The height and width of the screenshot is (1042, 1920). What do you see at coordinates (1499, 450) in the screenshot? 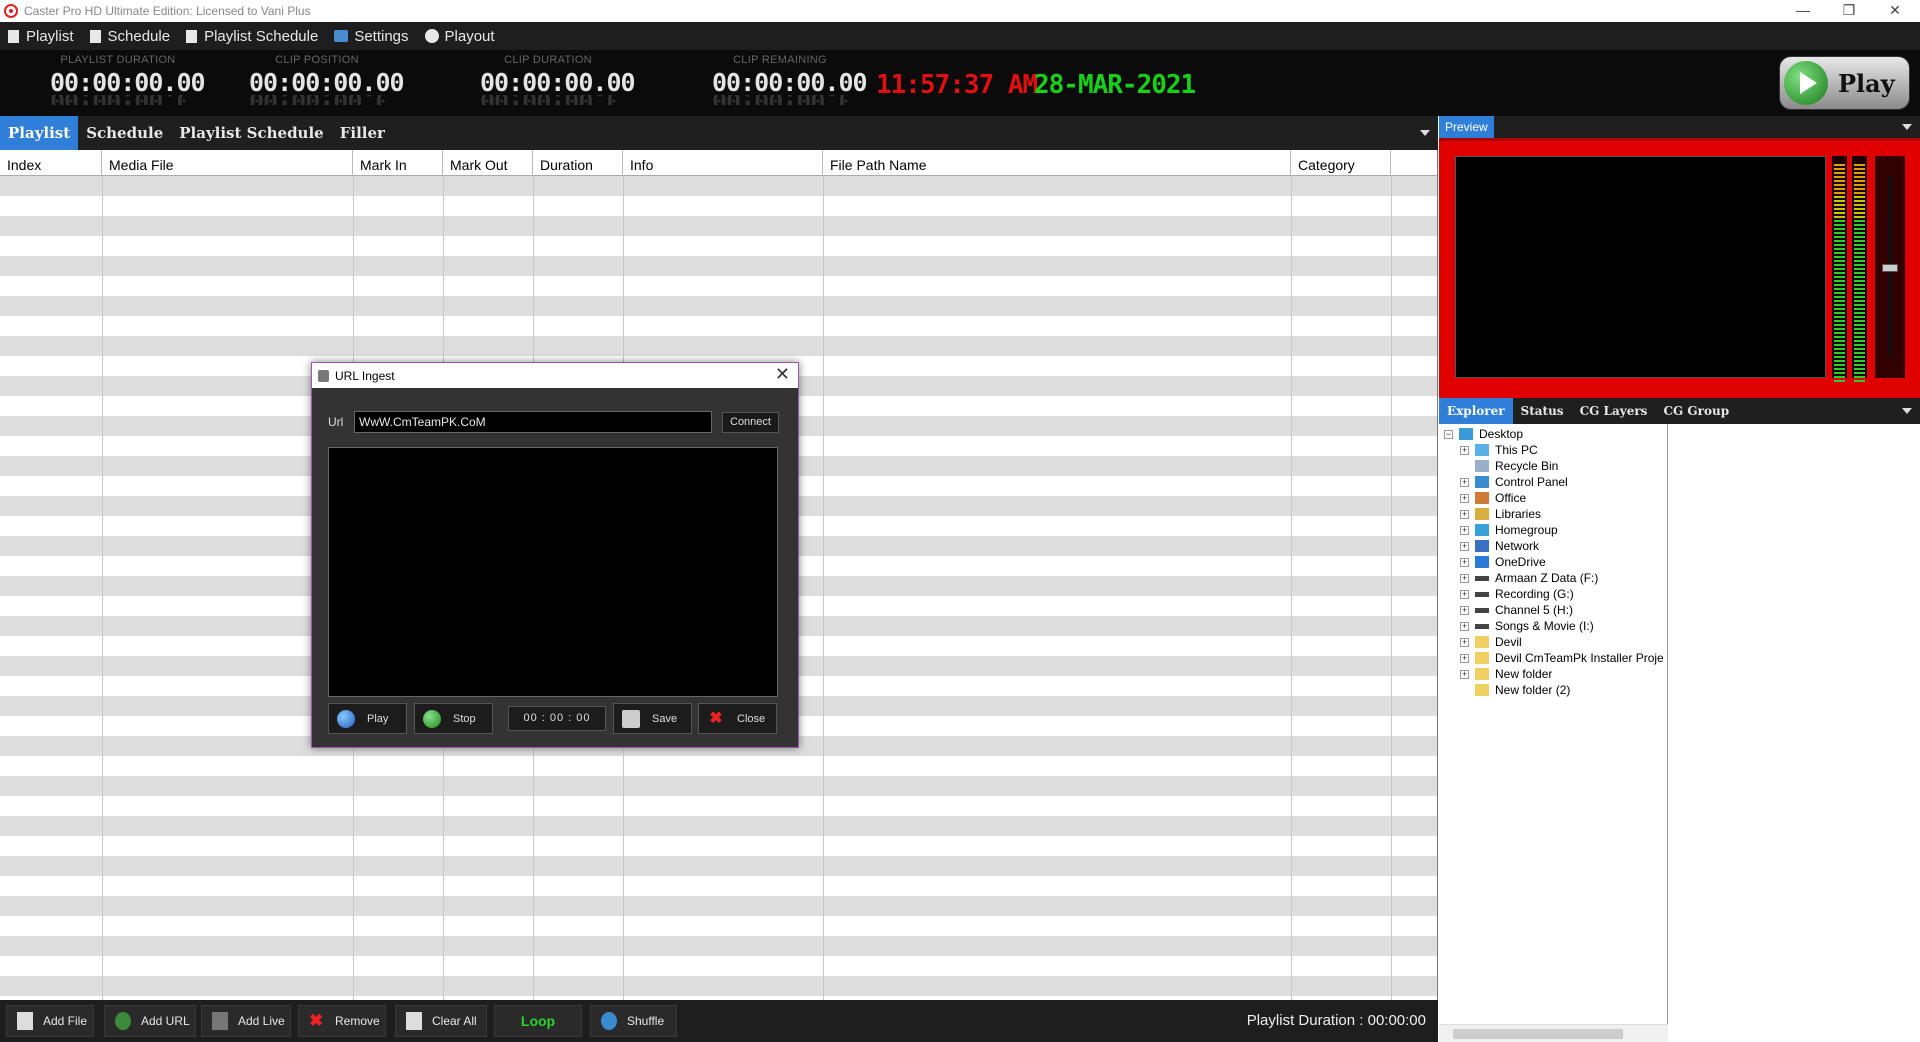
I see `tree-node: + This PC` at bounding box center [1499, 450].